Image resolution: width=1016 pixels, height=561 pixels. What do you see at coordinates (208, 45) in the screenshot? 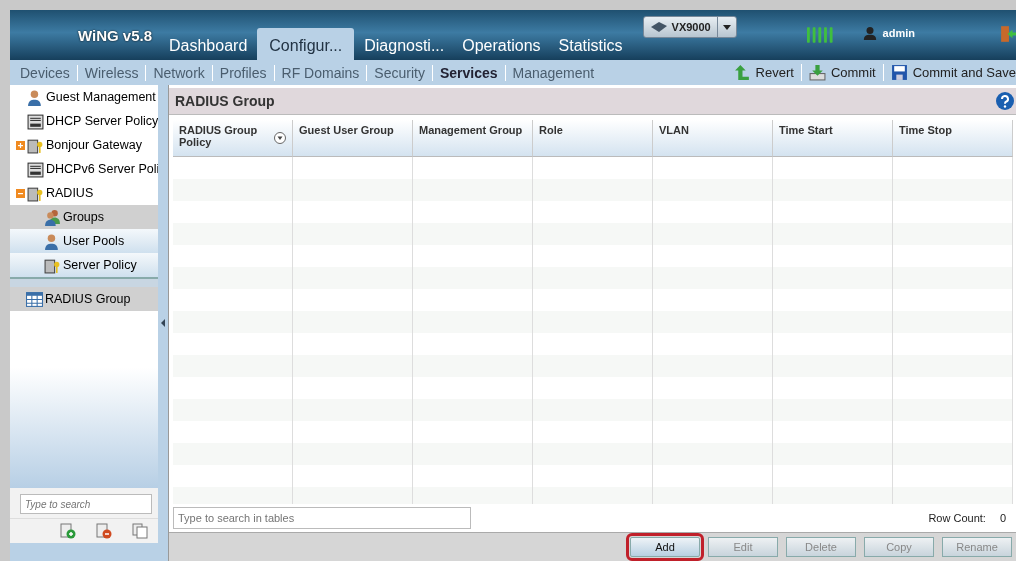
I see `nav-tab: Dashboard` at bounding box center [208, 45].